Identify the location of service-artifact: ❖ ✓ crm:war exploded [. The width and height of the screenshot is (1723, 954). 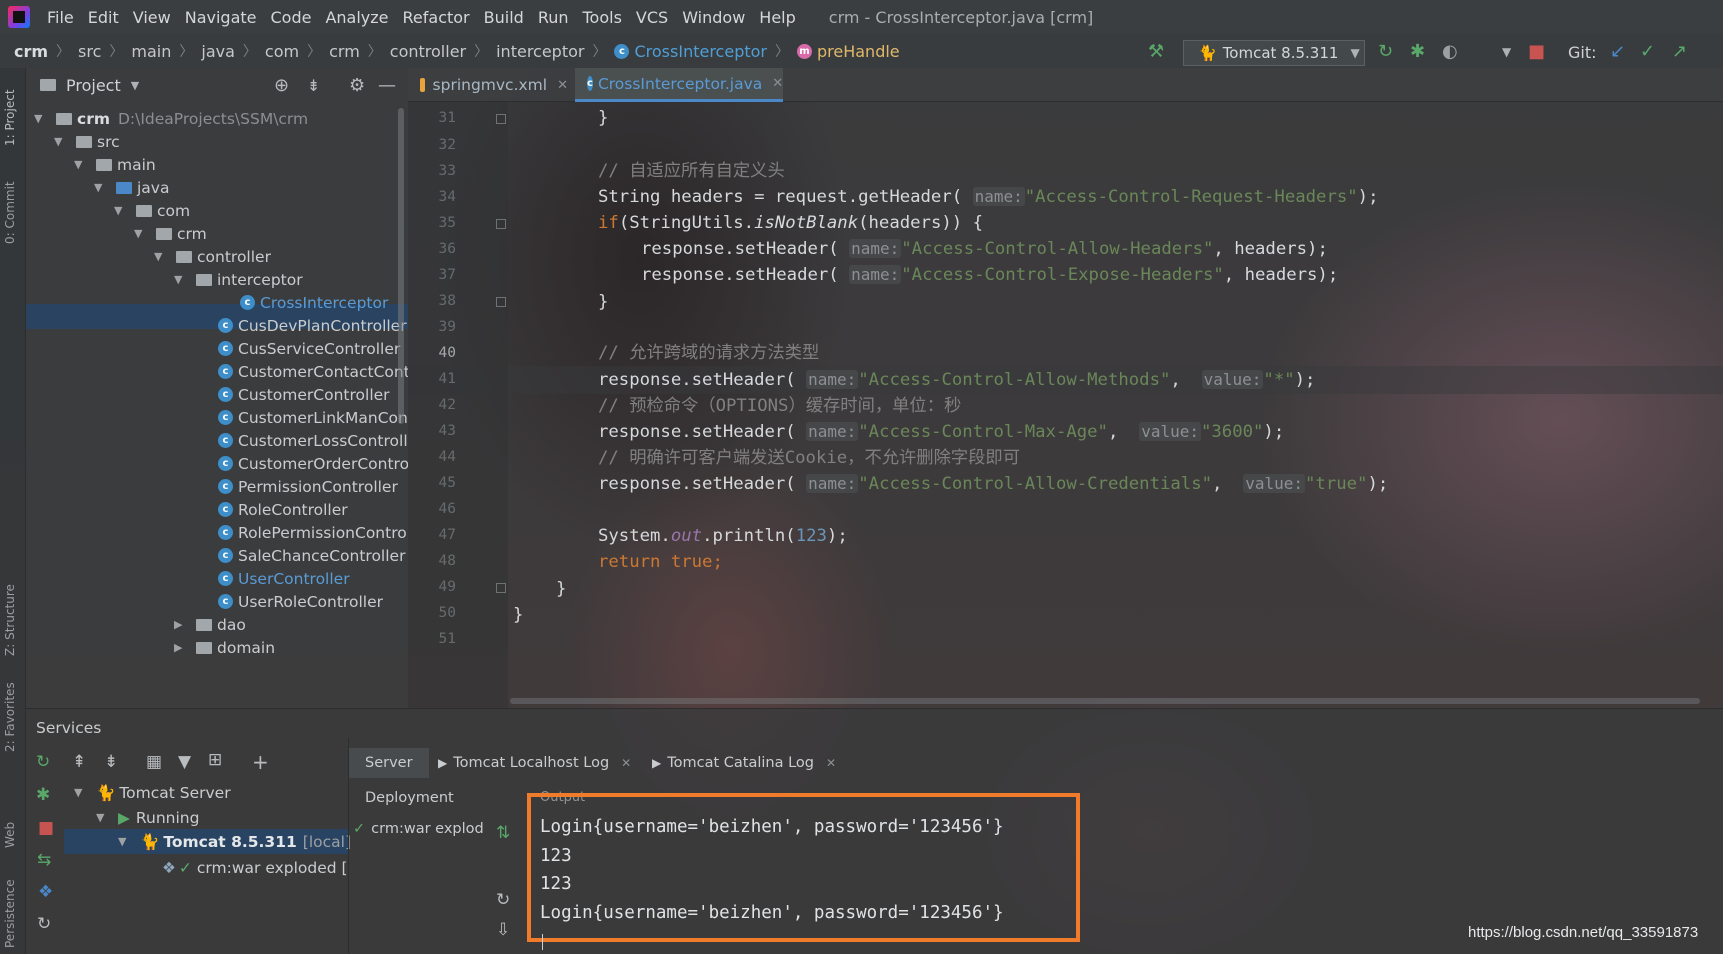
(255, 867).